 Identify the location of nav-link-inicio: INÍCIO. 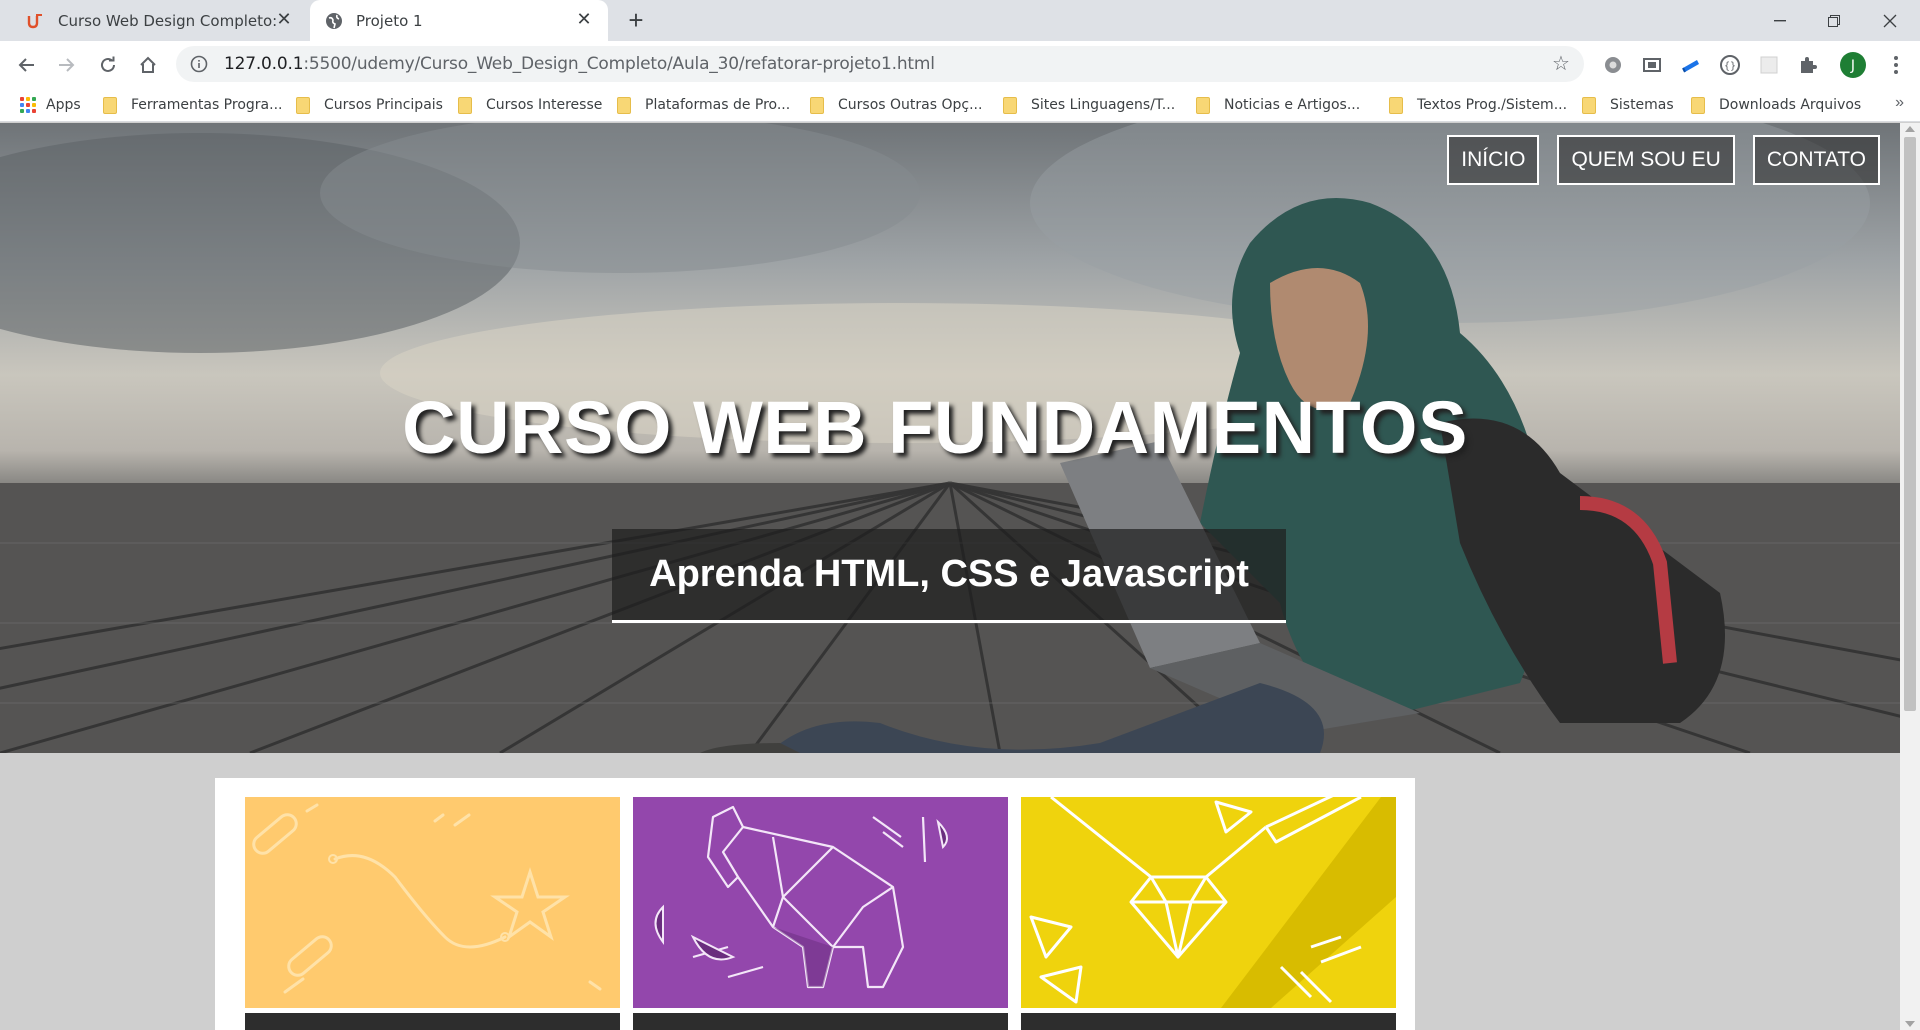
(1493, 160).